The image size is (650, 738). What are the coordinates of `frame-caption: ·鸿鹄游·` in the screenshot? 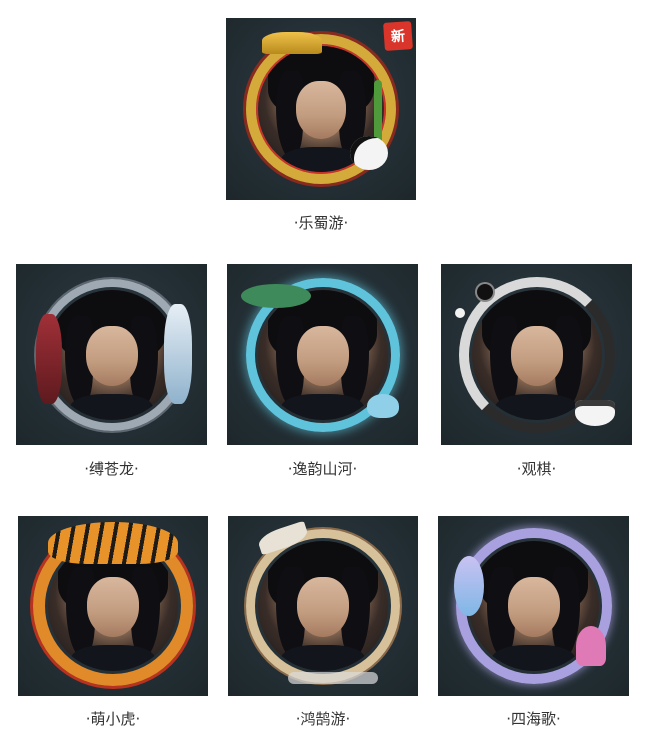 It's located at (323, 719).